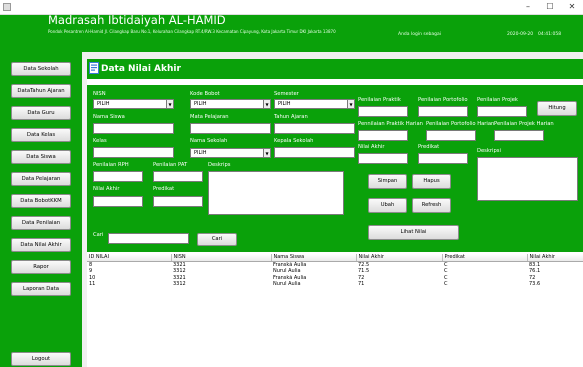 The image size is (583, 367). Describe the element at coordinates (383, 158) in the screenshot. I see `nilai-akhir-right-field` at that location.